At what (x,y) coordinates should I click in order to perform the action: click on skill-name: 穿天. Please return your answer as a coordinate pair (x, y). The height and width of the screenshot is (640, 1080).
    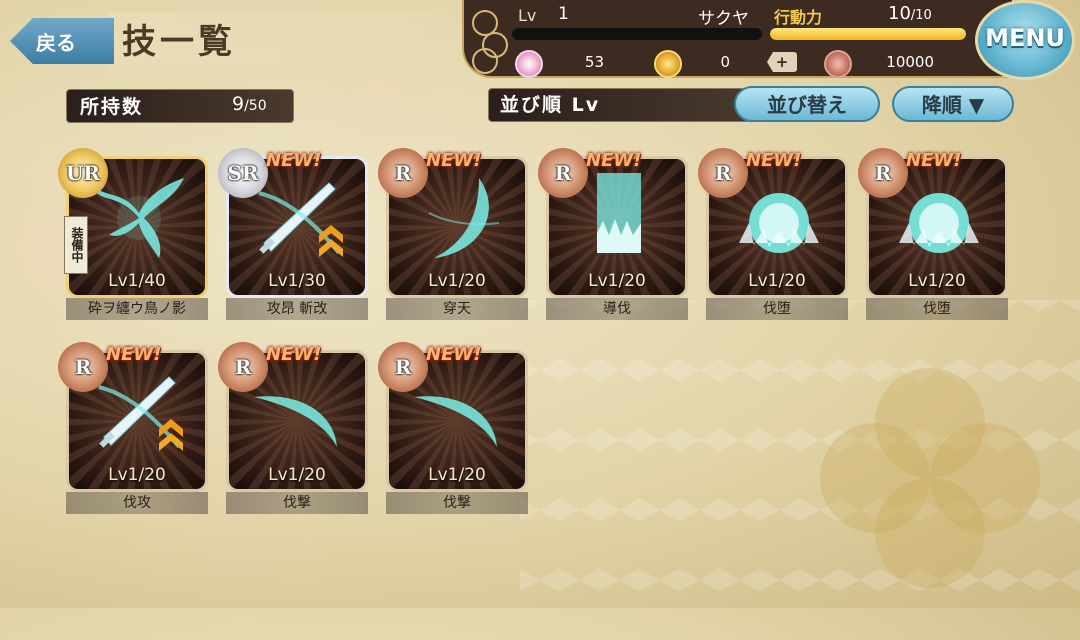
    Looking at the image, I should click on (457, 309).